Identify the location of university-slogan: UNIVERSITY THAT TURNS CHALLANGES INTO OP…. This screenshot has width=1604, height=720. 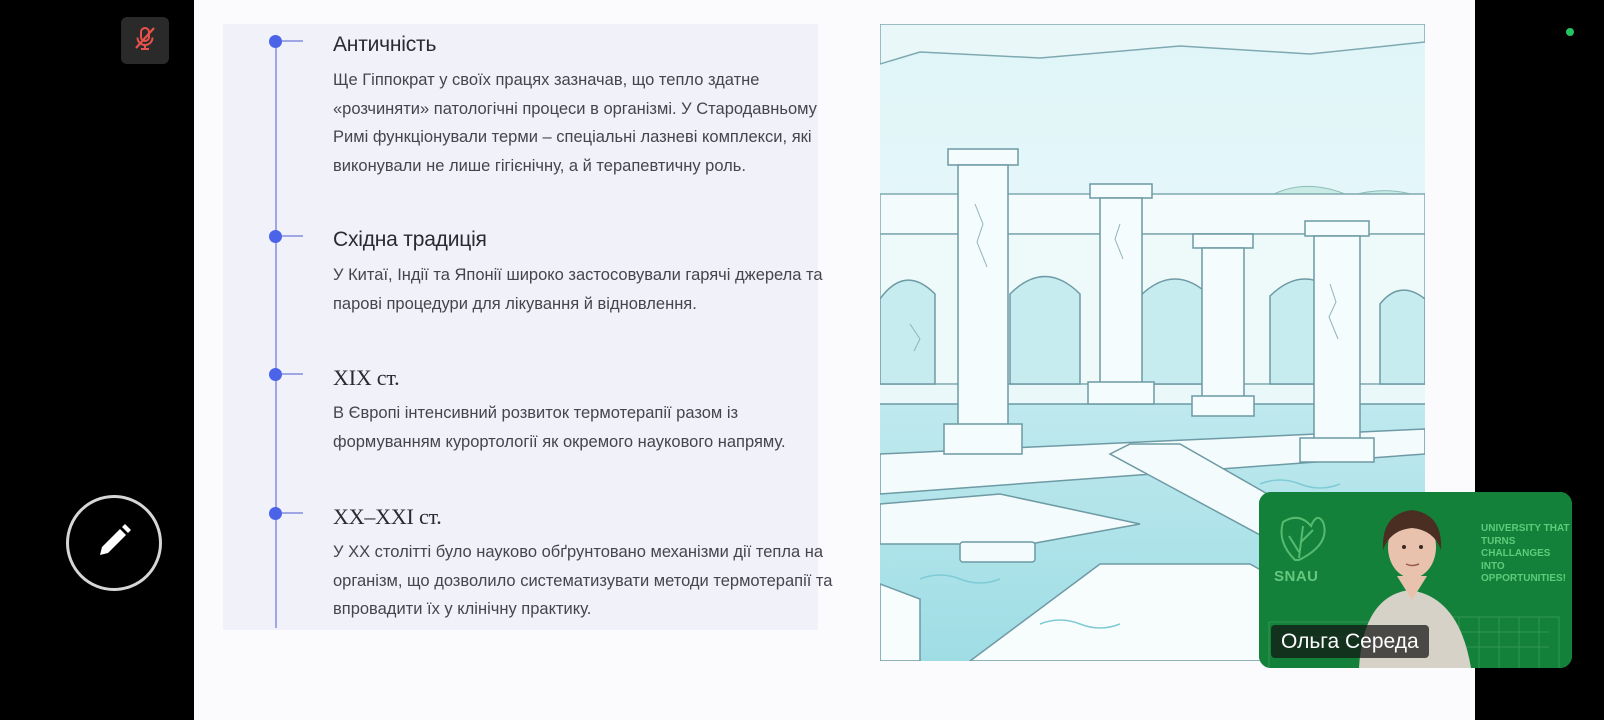
(1525, 553).